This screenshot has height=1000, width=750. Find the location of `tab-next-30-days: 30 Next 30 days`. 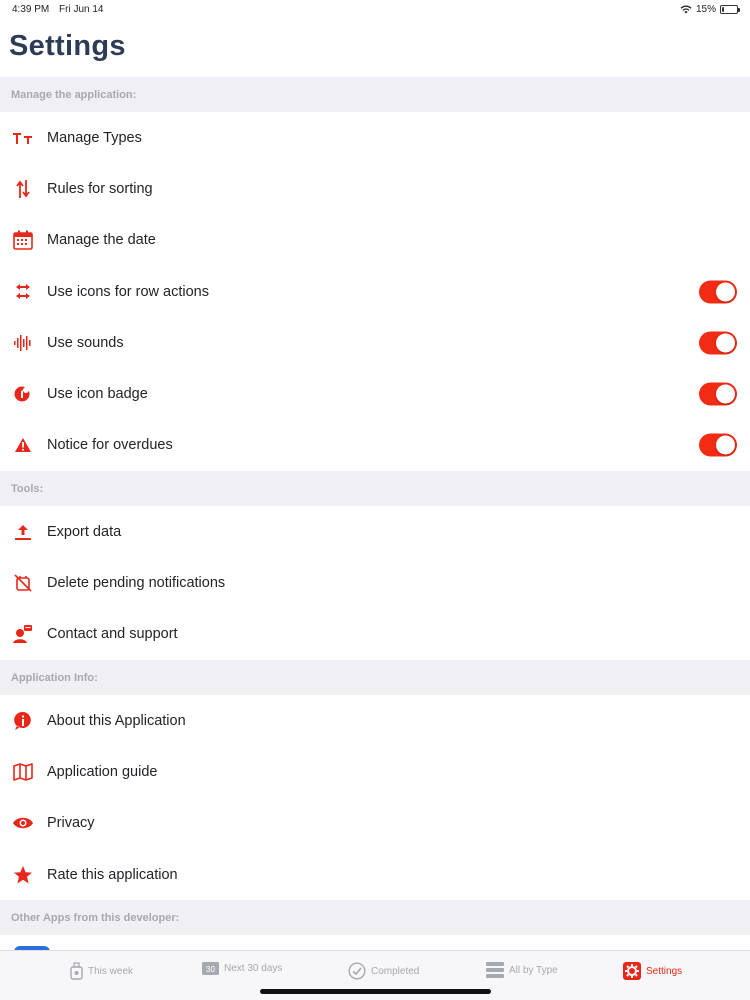

tab-next-30-days: 30 Next 30 days is located at coordinates (242, 968).